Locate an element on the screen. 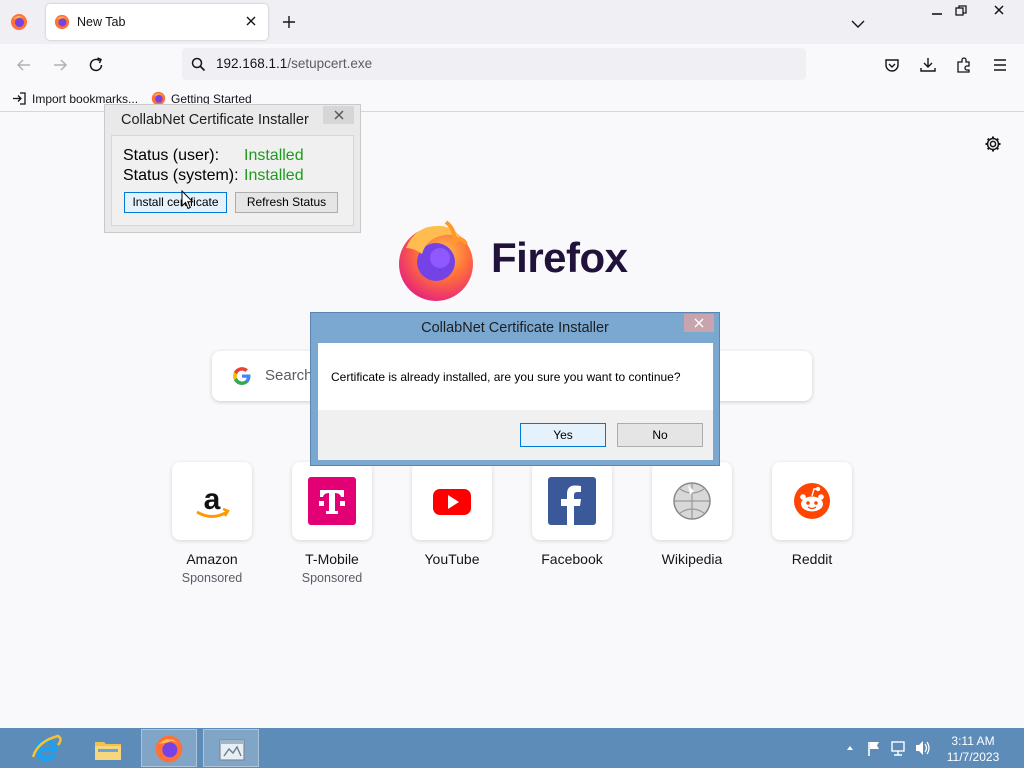  reddit-icon is located at coordinates (812, 501).